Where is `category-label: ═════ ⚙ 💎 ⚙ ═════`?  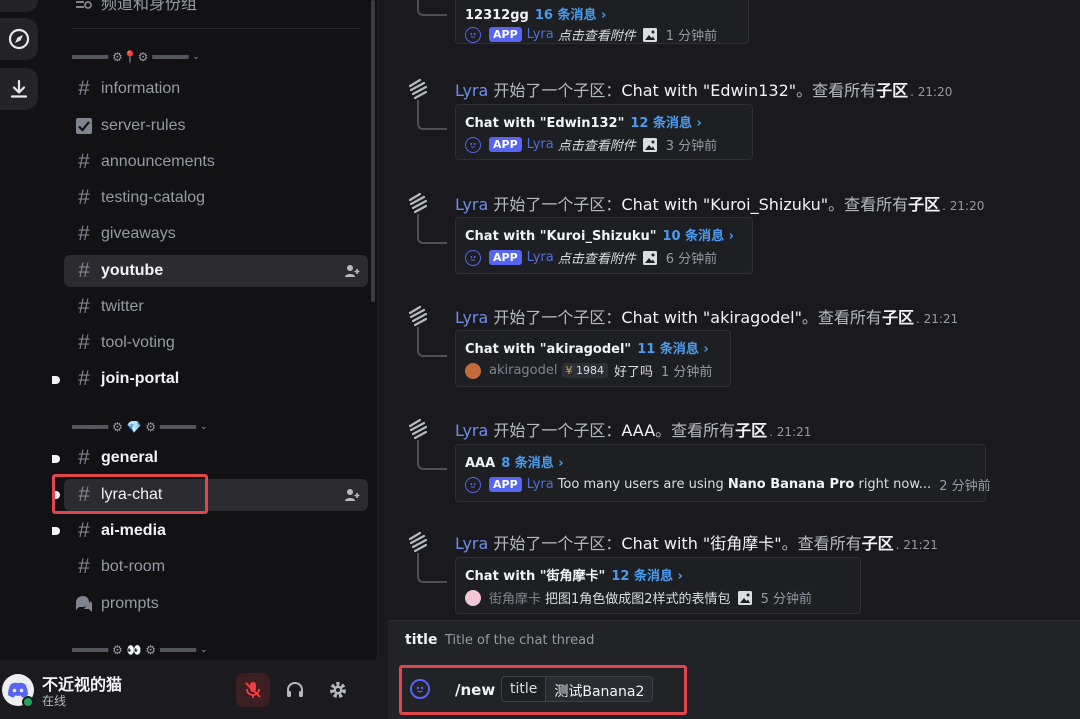 category-label: ═════ ⚙ 💎 ⚙ ═════ is located at coordinates (134, 427).